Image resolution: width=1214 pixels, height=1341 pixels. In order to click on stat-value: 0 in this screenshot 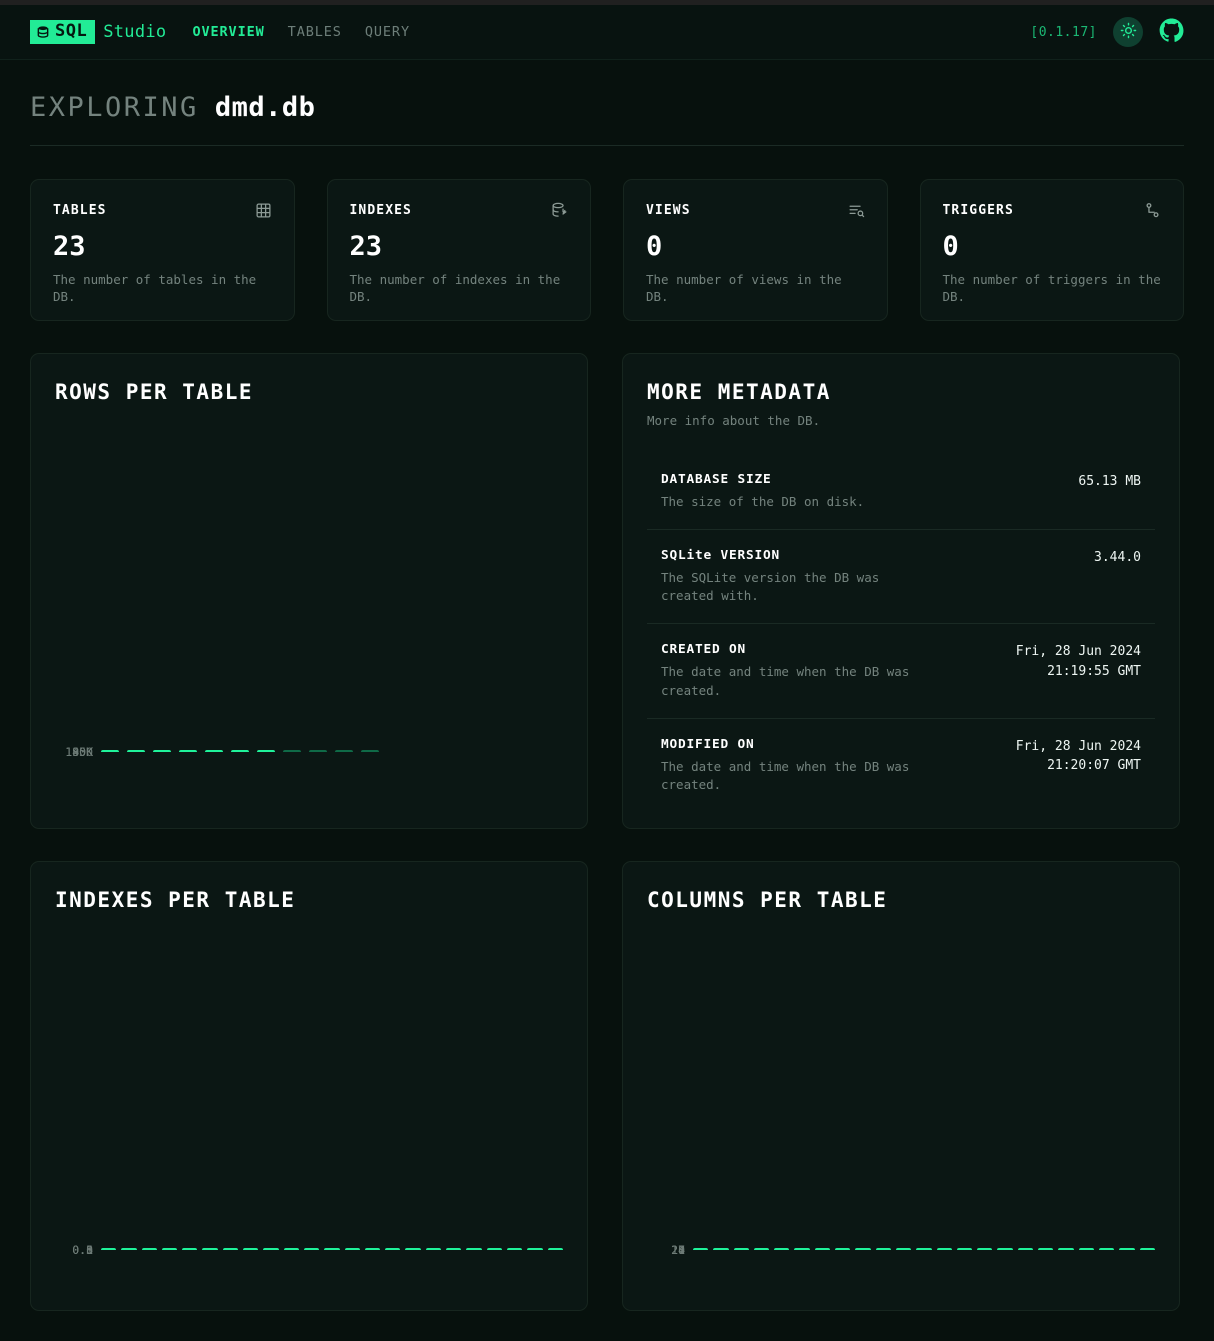, I will do `click(950, 246)`.